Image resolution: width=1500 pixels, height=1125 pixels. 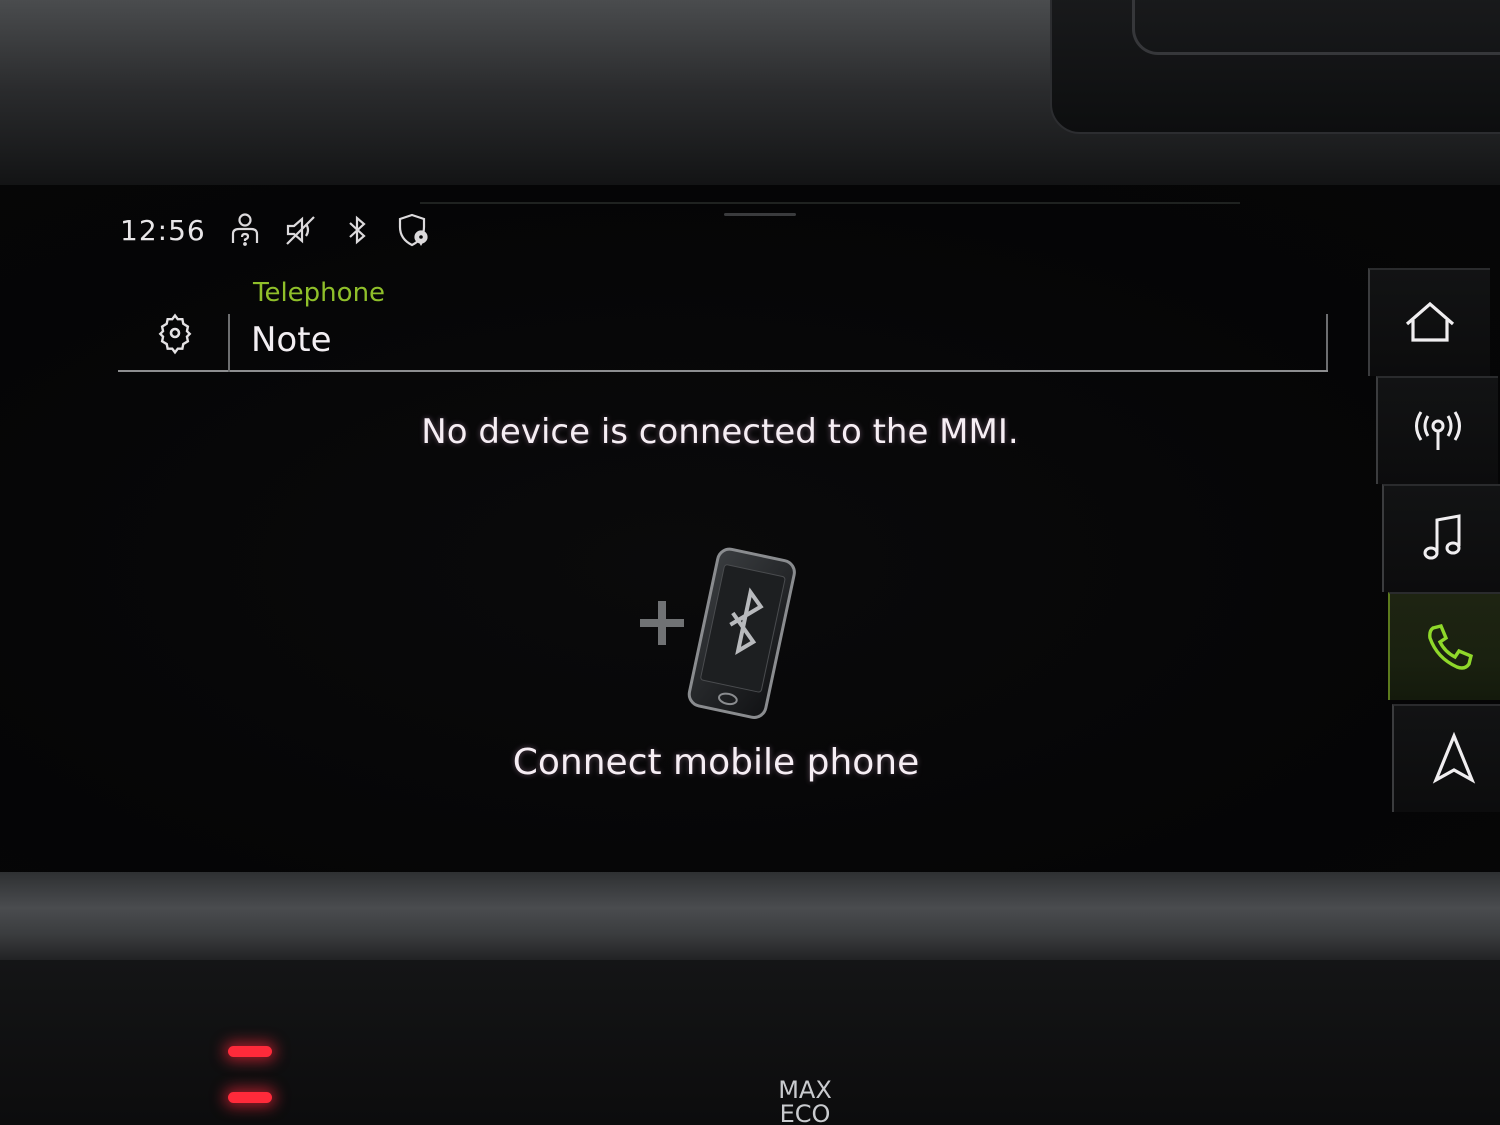 I want to click on header-divider, so click(x=229, y=343).